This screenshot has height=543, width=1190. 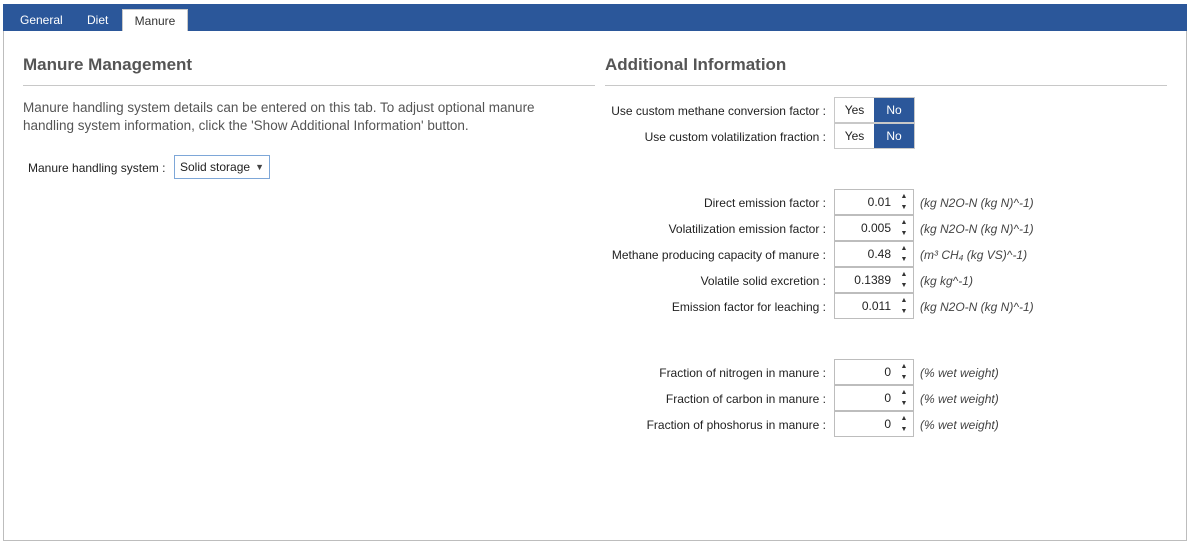 I want to click on nitrogen-fraction-value: 0, so click(x=887, y=372).